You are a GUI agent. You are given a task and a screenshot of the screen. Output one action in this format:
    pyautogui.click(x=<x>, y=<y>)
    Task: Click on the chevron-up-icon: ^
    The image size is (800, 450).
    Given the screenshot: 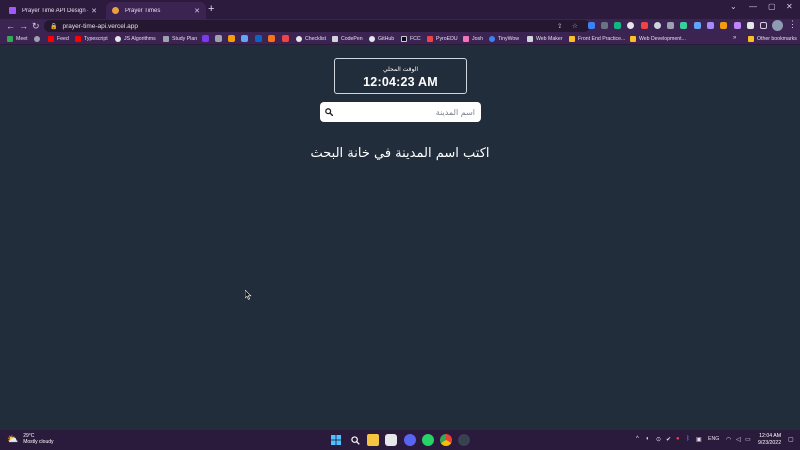 What is the action you would take?
    pyautogui.click(x=637, y=439)
    